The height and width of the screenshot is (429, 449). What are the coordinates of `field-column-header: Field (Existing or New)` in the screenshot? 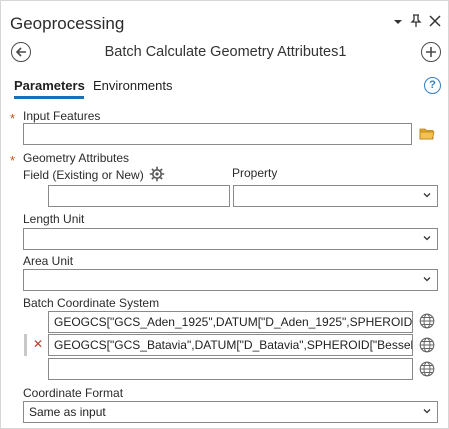 It's located at (83, 175).